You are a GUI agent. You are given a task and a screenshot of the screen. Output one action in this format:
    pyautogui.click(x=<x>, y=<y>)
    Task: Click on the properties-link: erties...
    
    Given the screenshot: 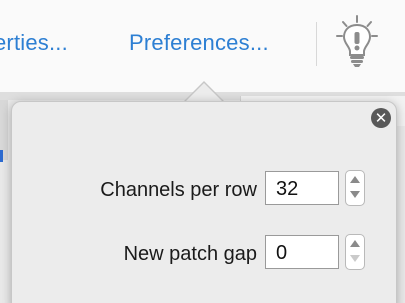 What is the action you would take?
    pyautogui.click(x=34, y=43)
    